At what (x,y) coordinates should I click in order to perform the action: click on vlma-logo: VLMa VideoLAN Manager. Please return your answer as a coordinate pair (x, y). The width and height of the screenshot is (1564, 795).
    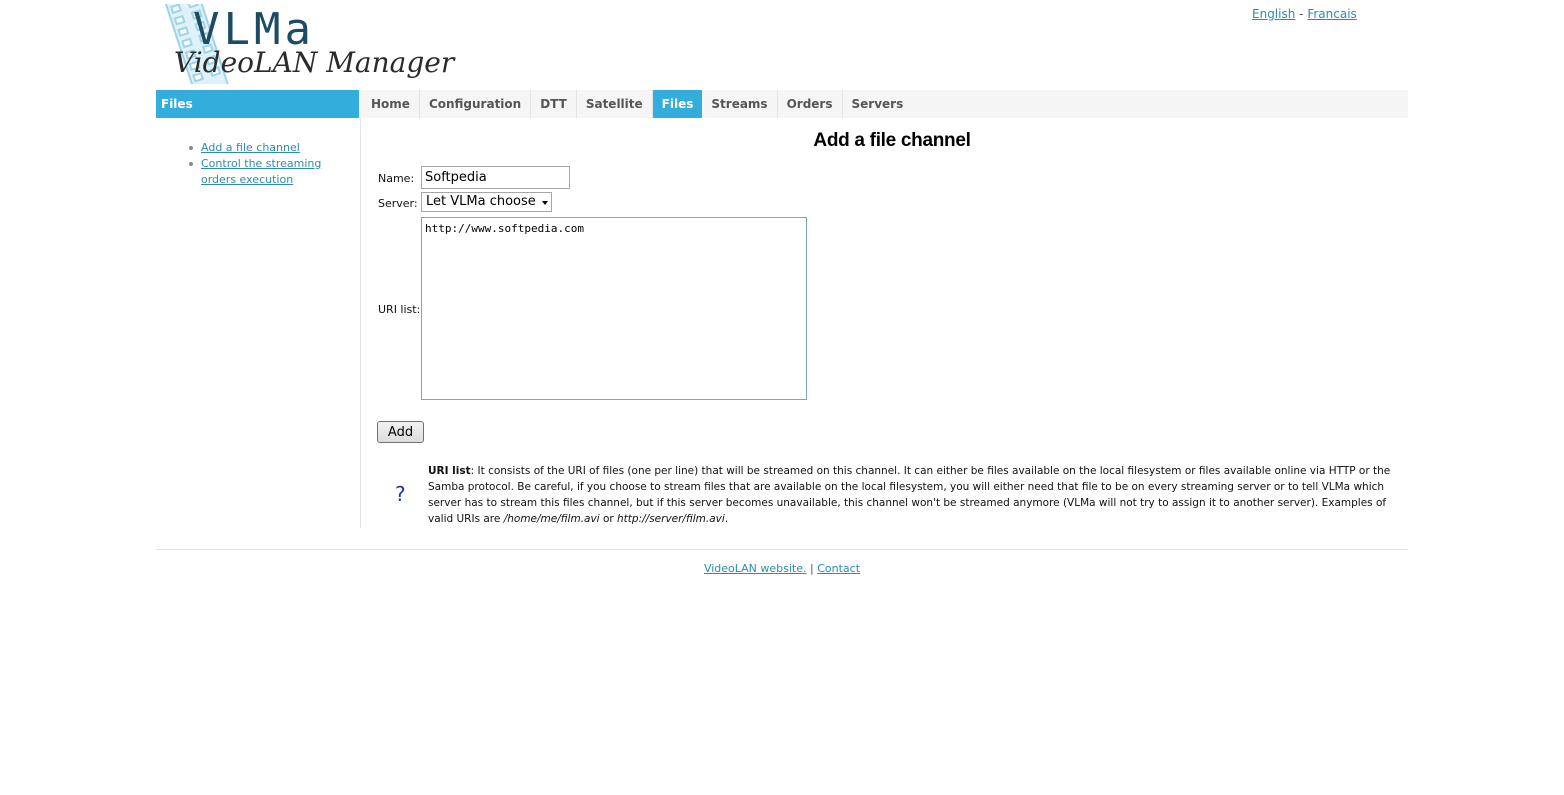
    Looking at the image, I should click on (307, 44).